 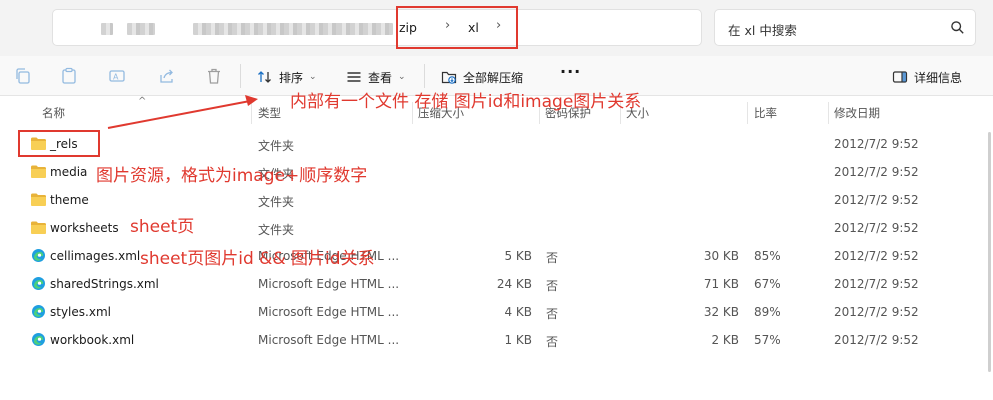 I want to click on rels-highlight-box, so click(x=59, y=143).